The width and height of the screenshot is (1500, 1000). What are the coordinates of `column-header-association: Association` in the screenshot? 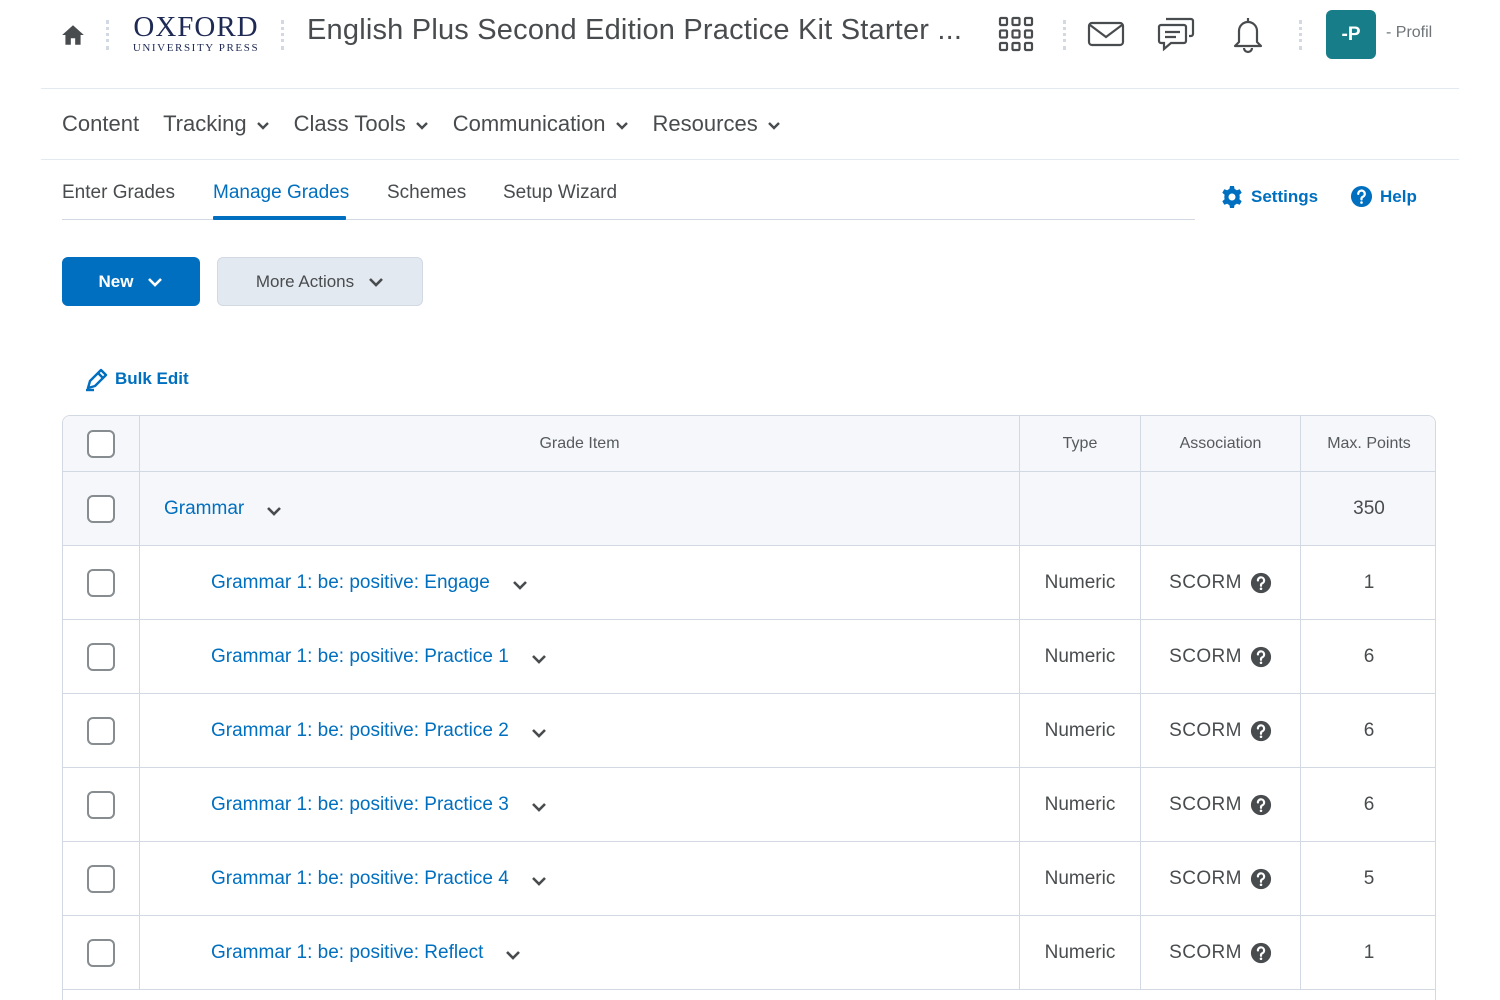 It's located at (1221, 443).